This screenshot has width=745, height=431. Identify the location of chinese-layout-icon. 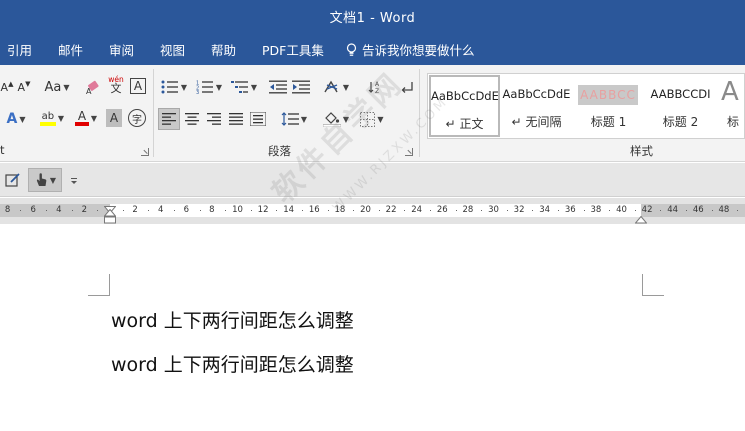
(331, 86).